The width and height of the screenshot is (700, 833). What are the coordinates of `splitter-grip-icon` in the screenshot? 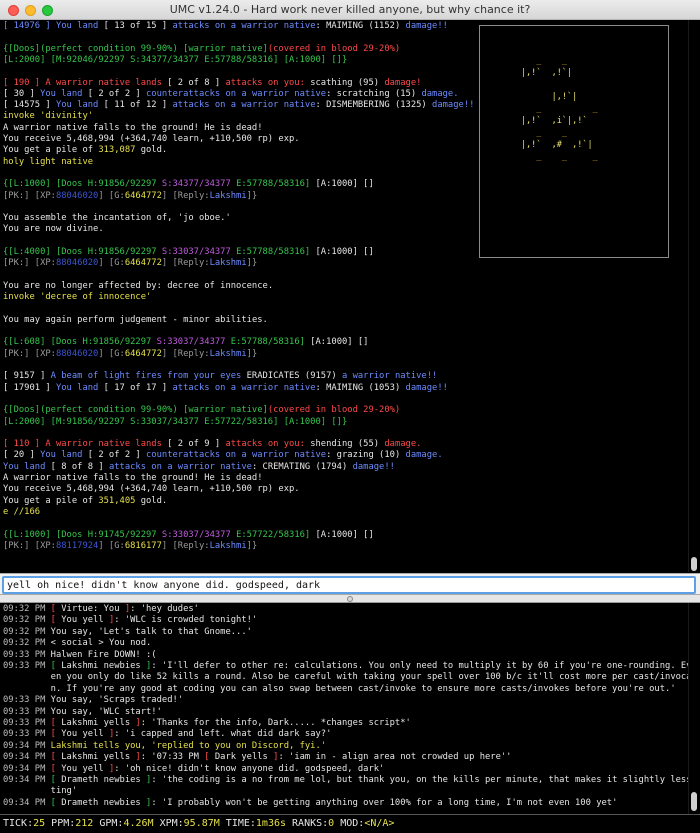 It's located at (350, 599).